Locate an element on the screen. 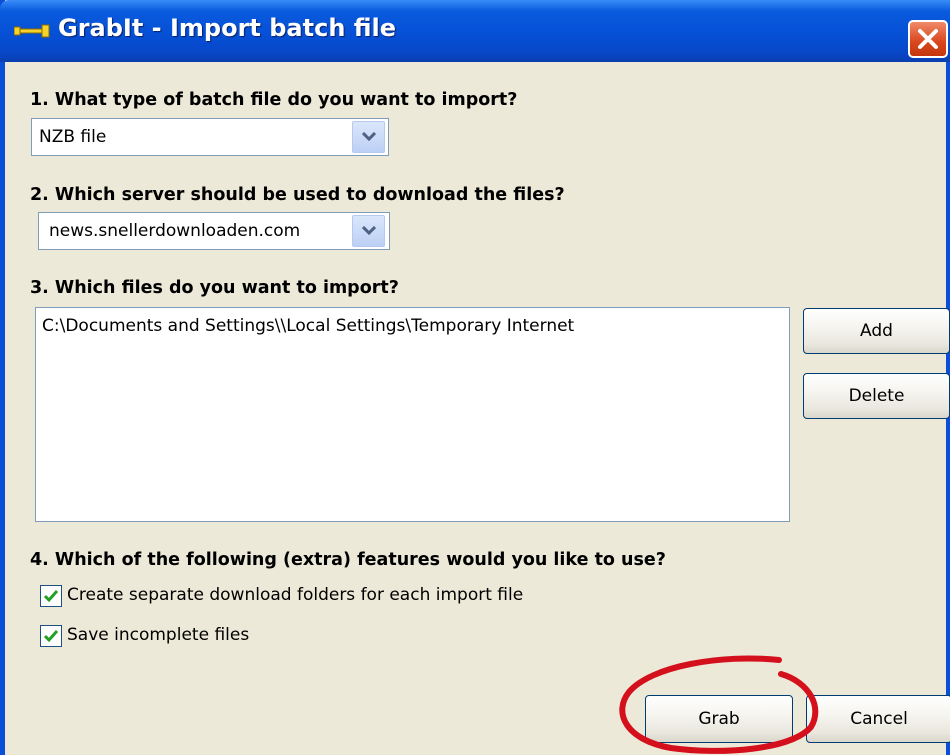  add-button: Add is located at coordinates (876, 331).